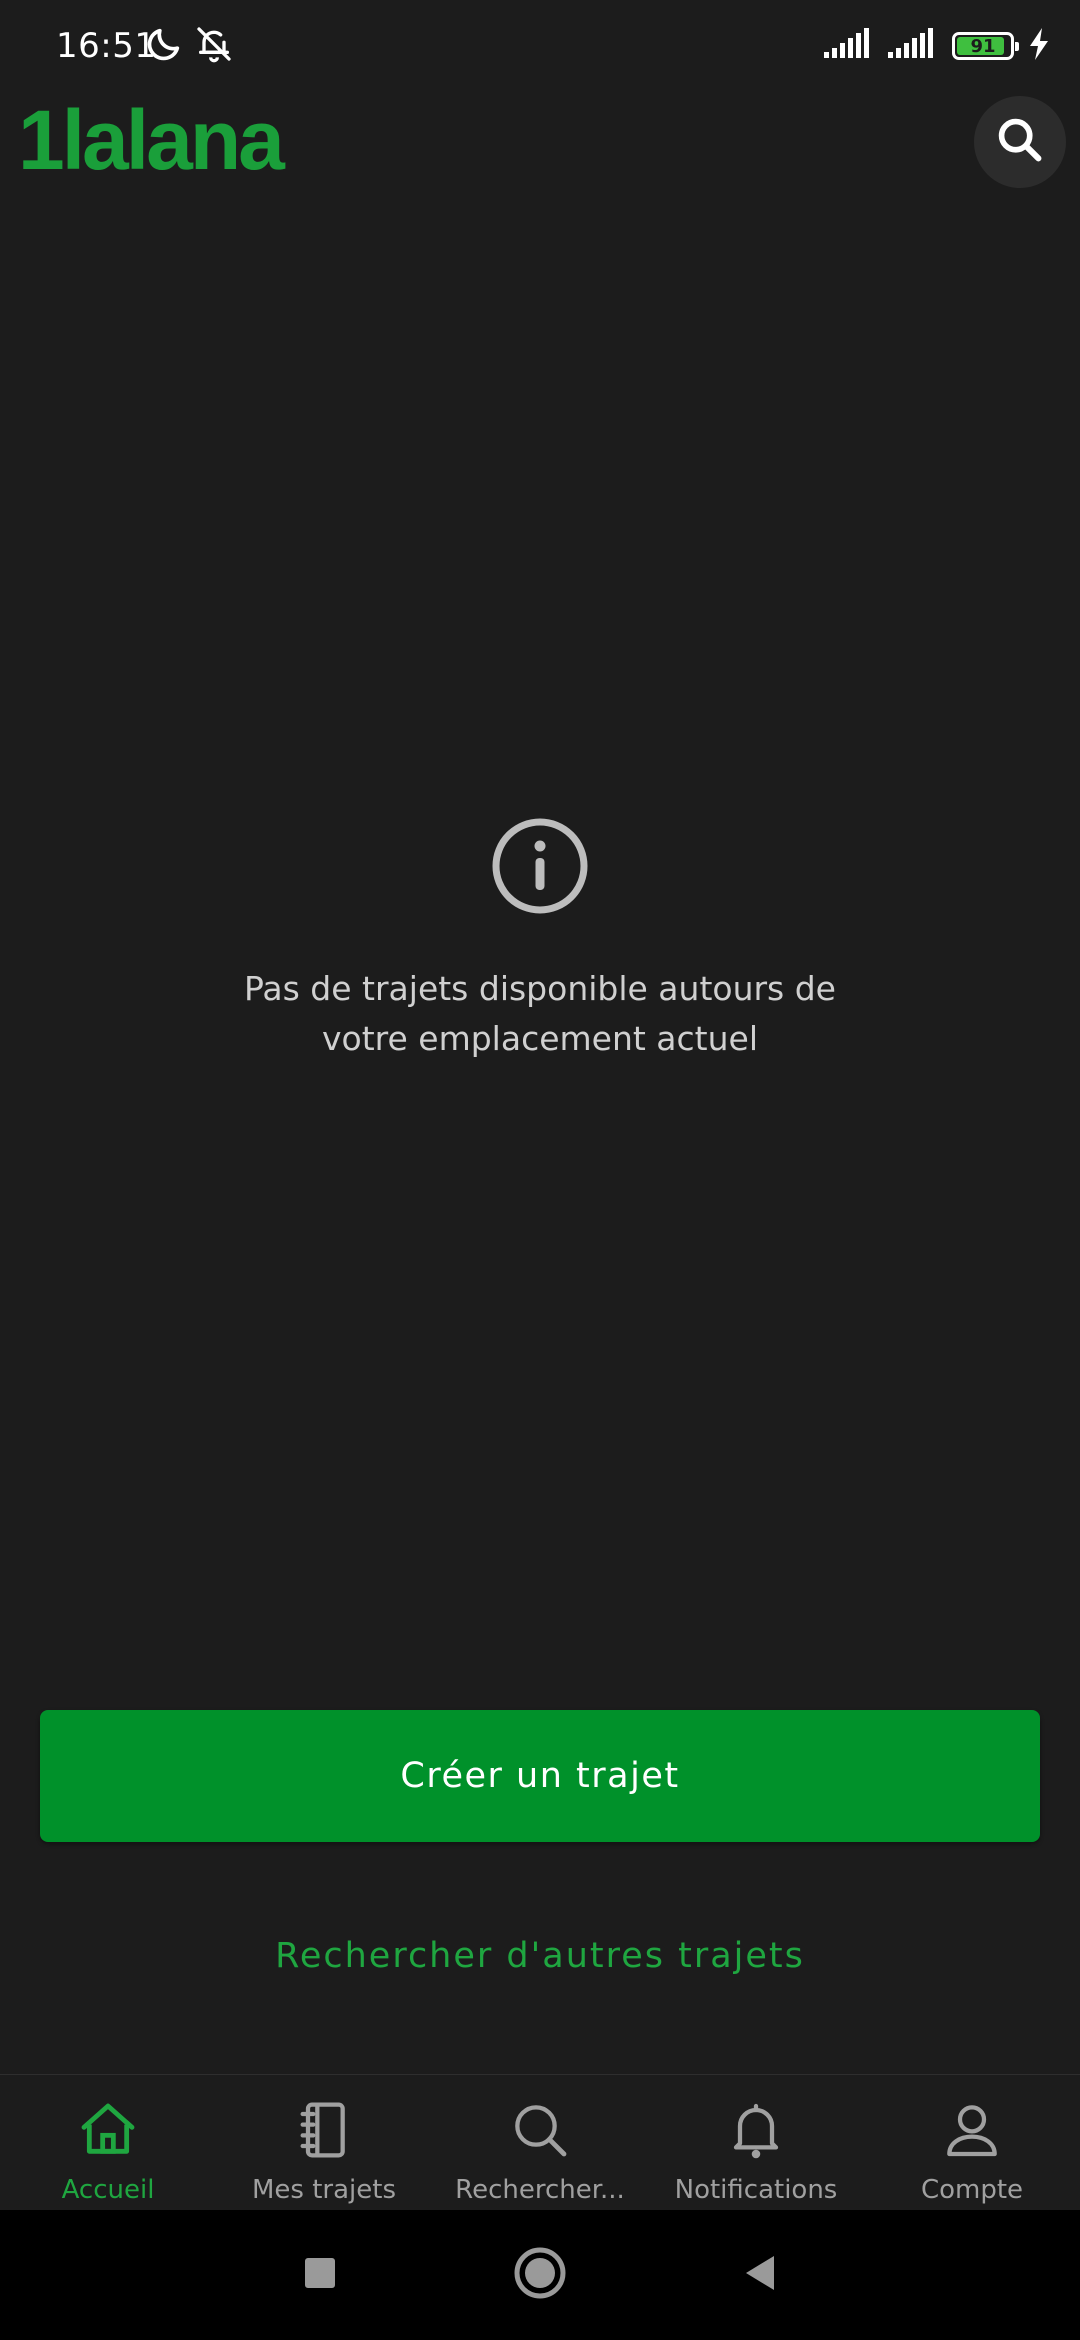 The width and height of the screenshot is (1080, 2340). What do you see at coordinates (214, 46) in the screenshot?
I see `bell-off-icon` at bounding box center [214, 46].